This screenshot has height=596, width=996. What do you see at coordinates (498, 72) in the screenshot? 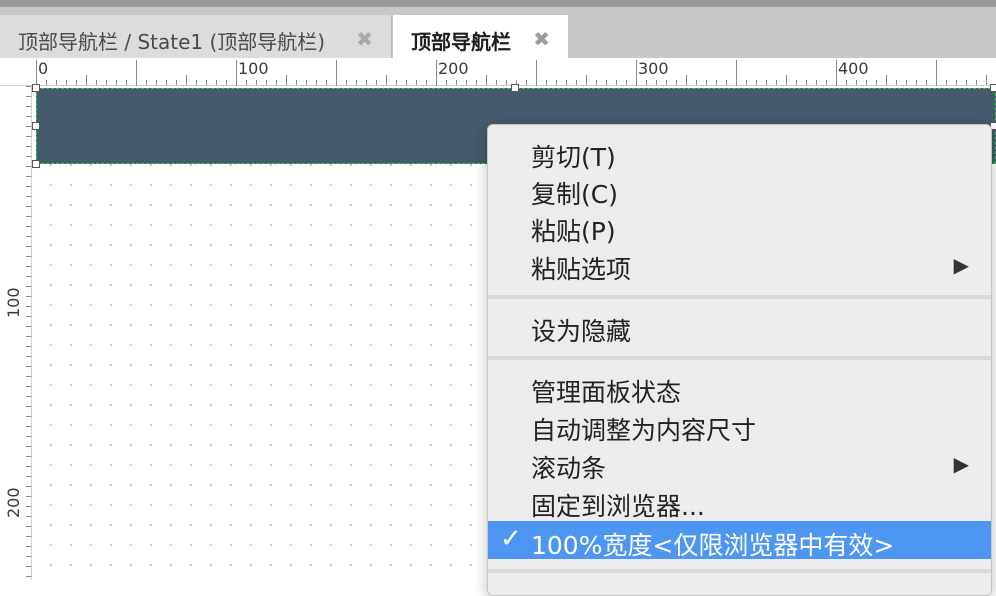
I see `horizontal-ruler: 0 100 200 300 400` at bounding box center [498, 72].